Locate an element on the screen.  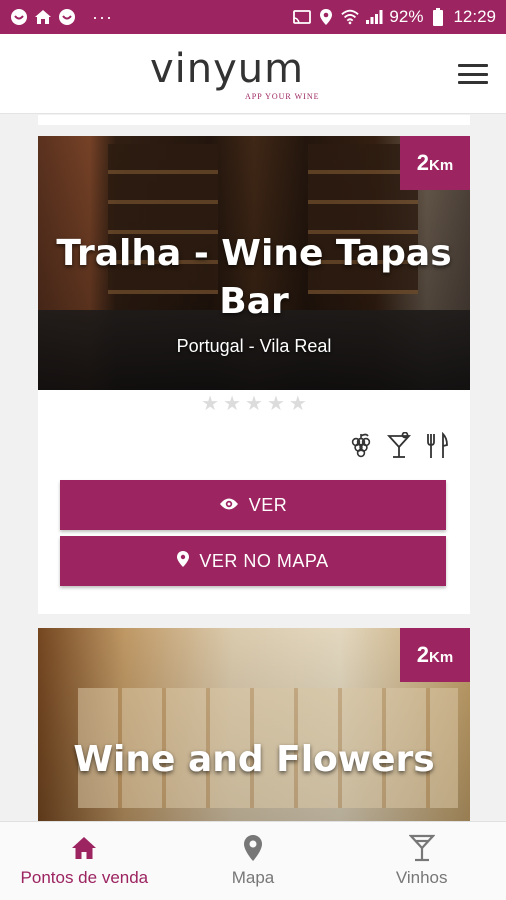
nav-tab-label: Mapa is located at coordinates (253, 877).